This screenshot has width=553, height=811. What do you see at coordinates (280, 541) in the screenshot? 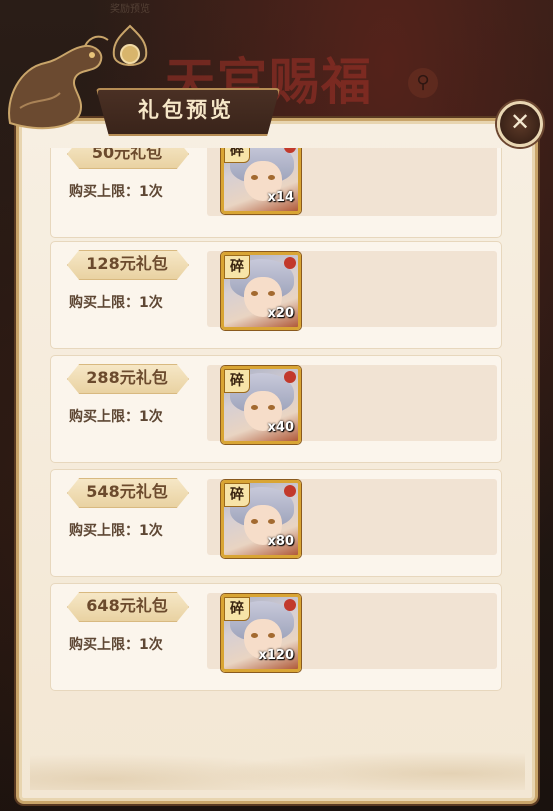
I see `item-quantity: x80` at bounding box center [280, 541].